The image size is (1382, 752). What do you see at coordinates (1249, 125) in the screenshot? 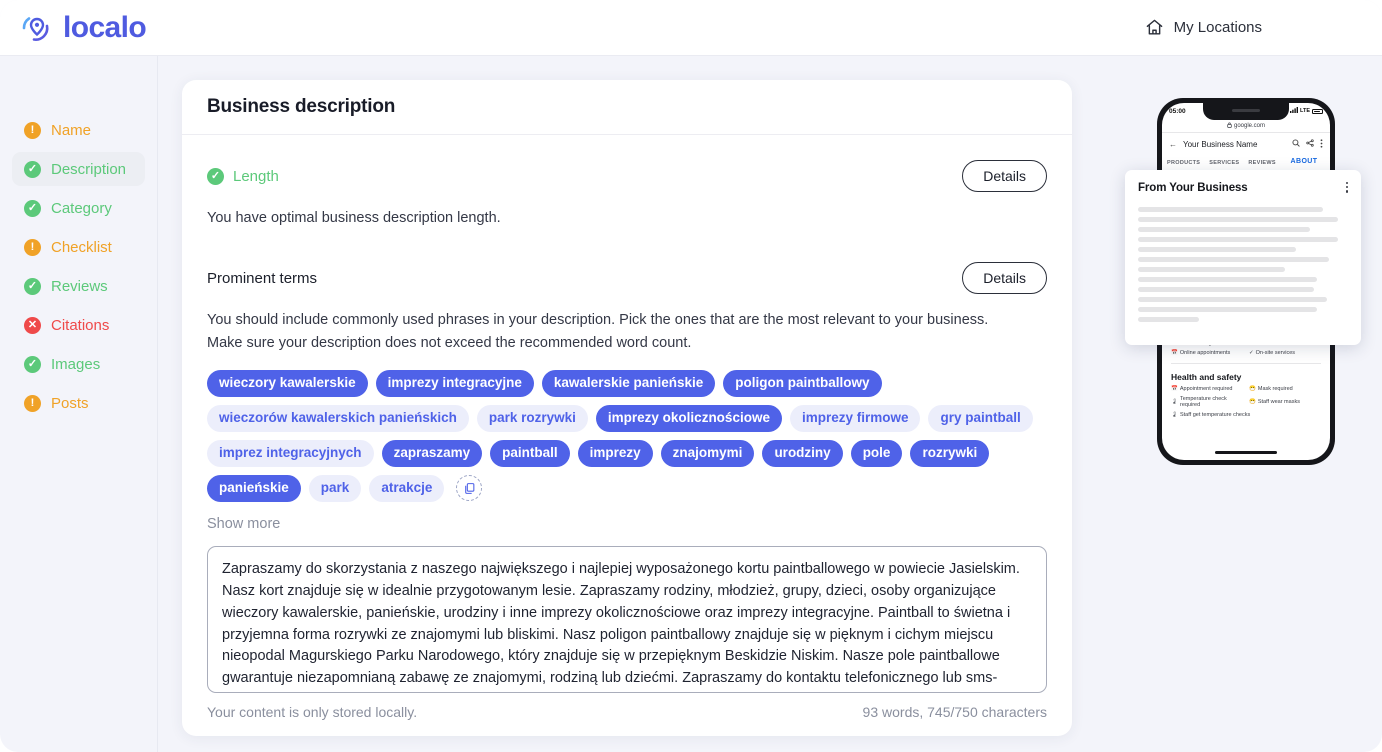
I see `phone-url: google.com` at bounding box center [1249, 125].